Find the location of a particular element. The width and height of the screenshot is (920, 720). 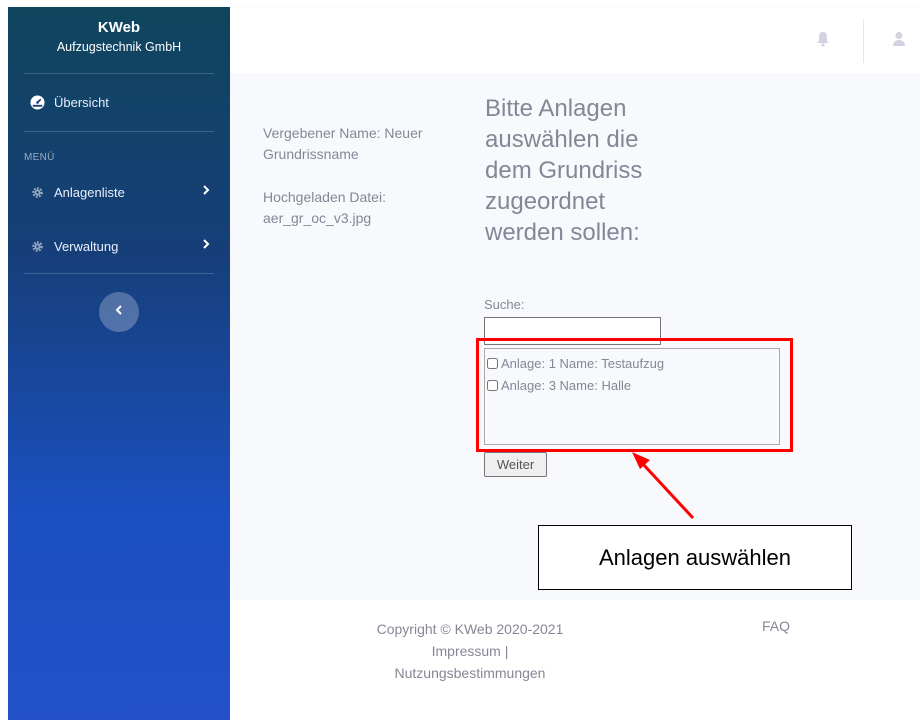

topbar-divider is located at coordinates (863, 41).